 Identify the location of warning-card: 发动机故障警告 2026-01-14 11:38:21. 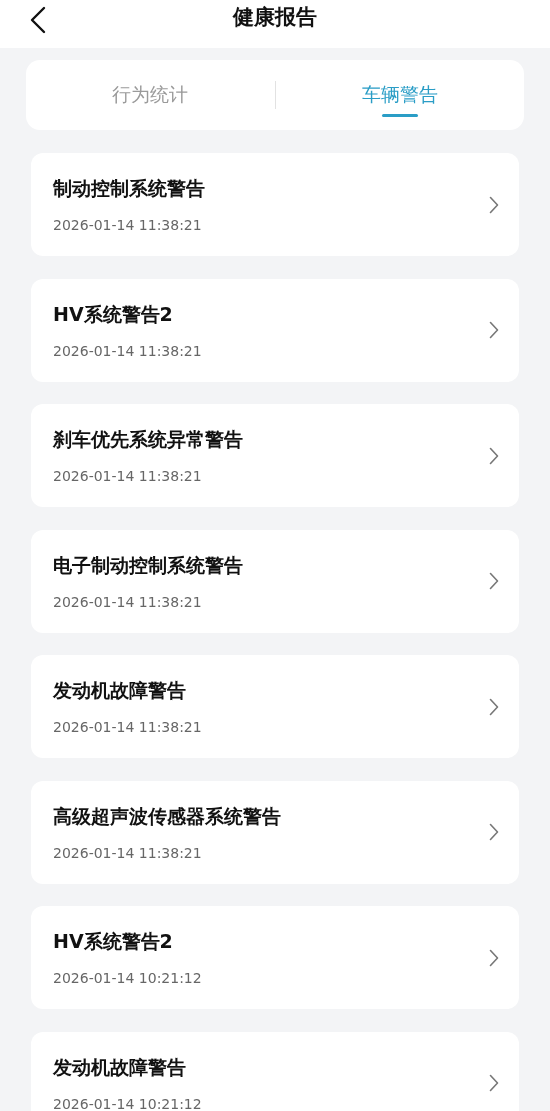
(275, 706).